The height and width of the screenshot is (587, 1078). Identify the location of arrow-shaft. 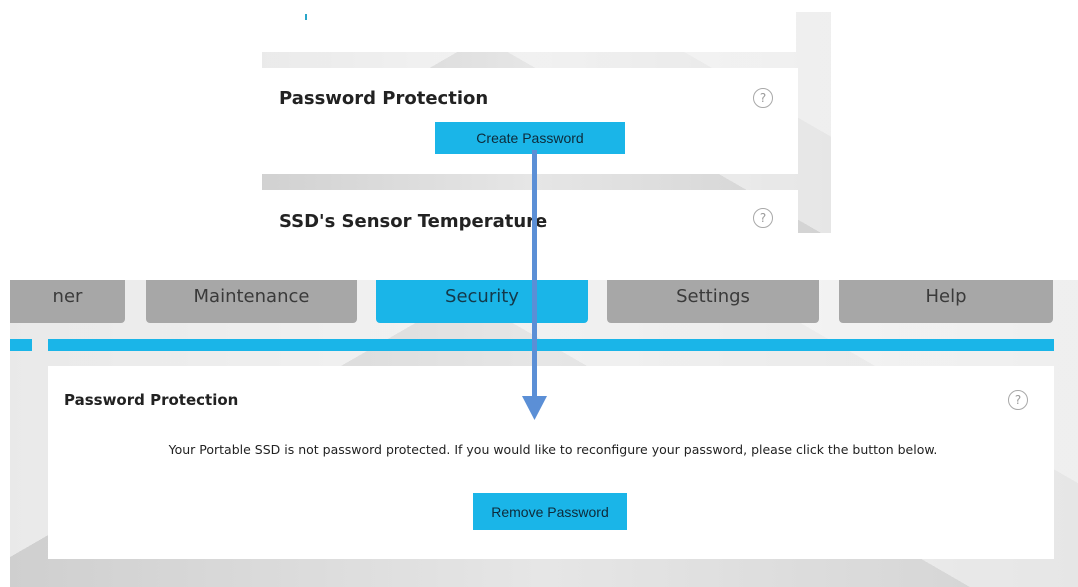
(534, 274).